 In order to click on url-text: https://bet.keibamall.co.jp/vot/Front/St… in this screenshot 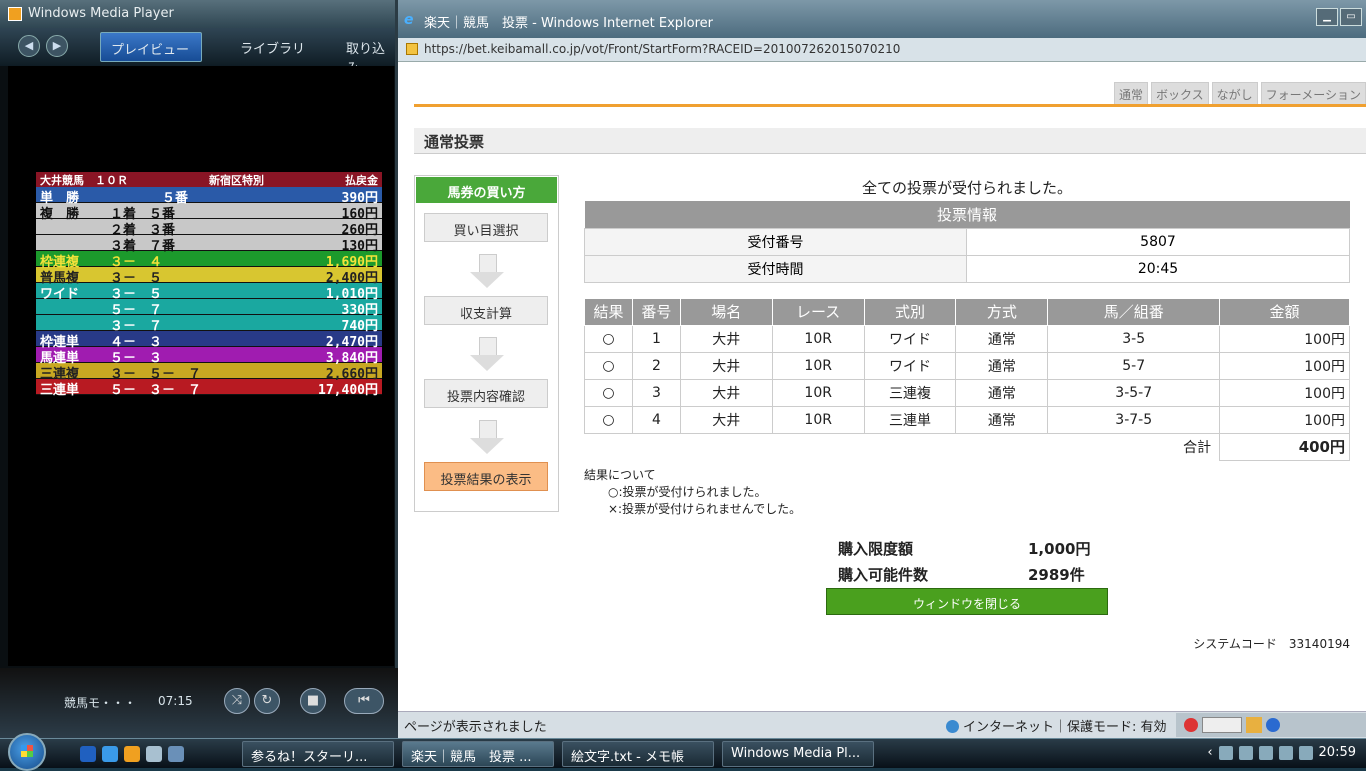, I will do `click(662, 49)`.